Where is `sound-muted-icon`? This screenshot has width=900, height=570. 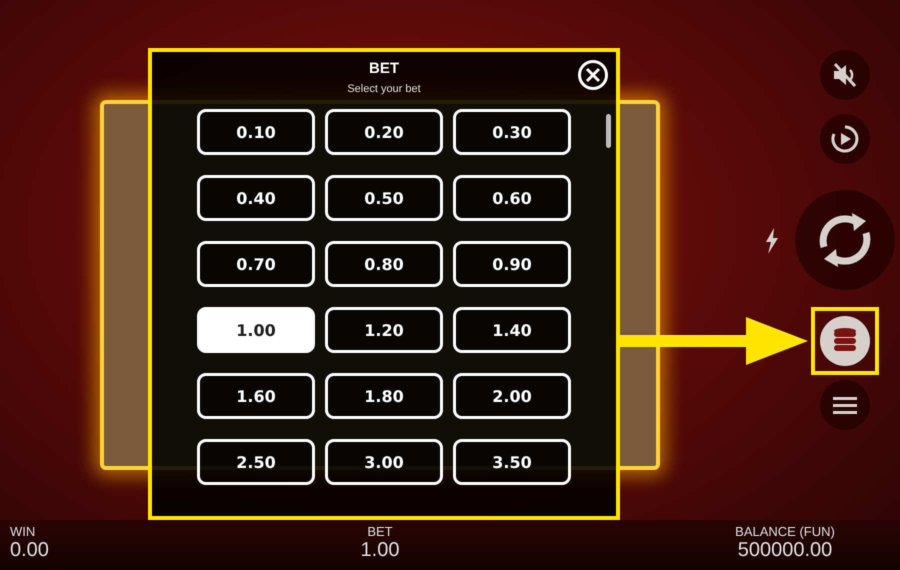
sound-muted-icon is located at coordinates (845, 75).